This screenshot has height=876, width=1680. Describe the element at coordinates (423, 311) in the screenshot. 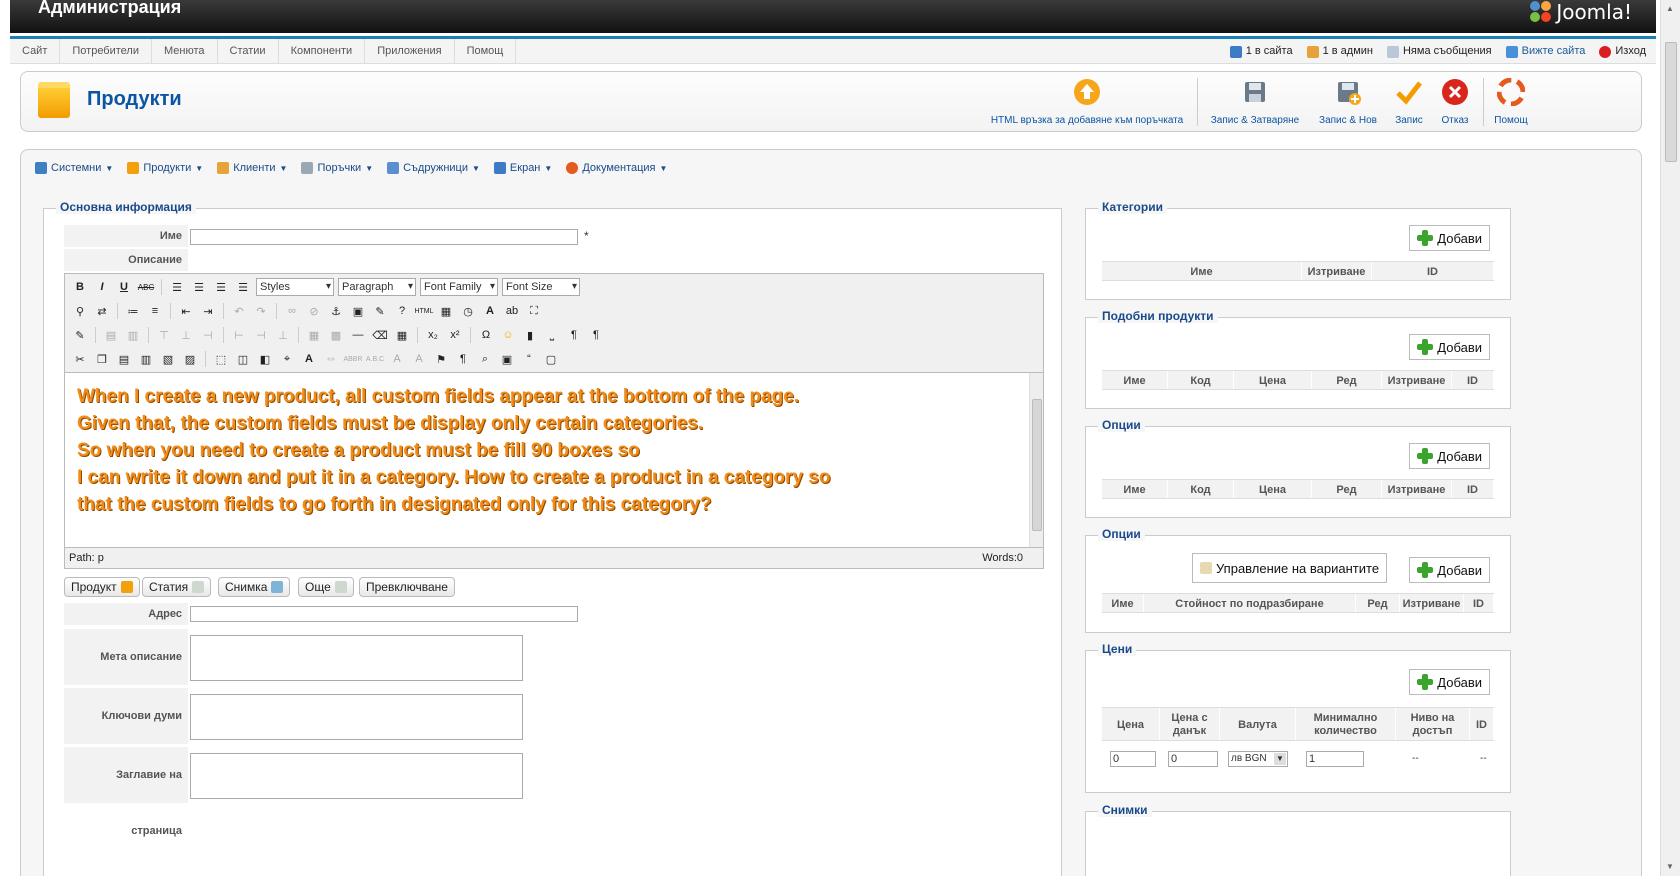

I see `html-icon: HTML` at that location.